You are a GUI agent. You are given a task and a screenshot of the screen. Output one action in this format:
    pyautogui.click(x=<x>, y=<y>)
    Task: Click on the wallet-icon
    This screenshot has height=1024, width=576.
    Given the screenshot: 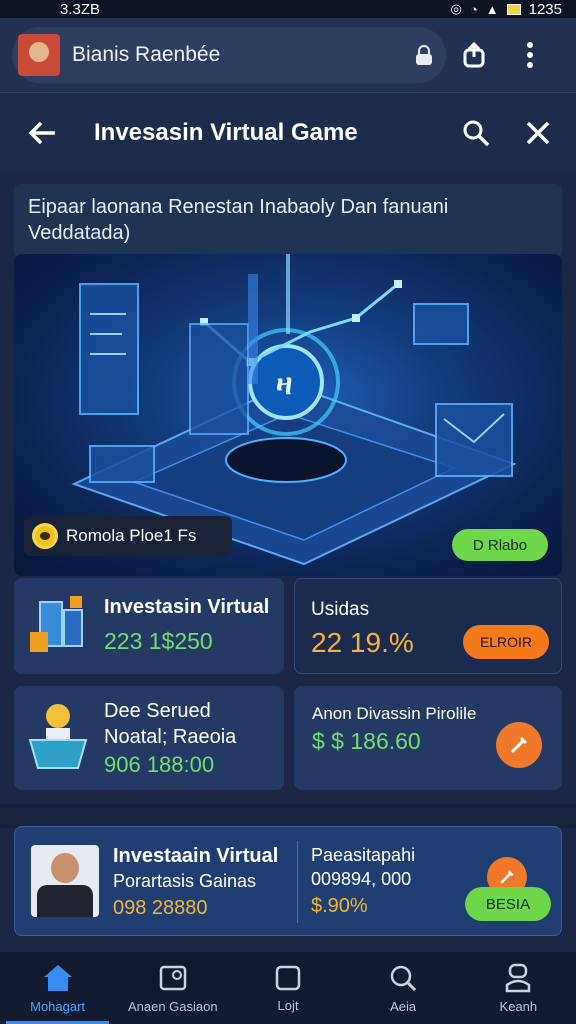 What is the action you would take?
    pyautogui.click(x=173, y=977)
    